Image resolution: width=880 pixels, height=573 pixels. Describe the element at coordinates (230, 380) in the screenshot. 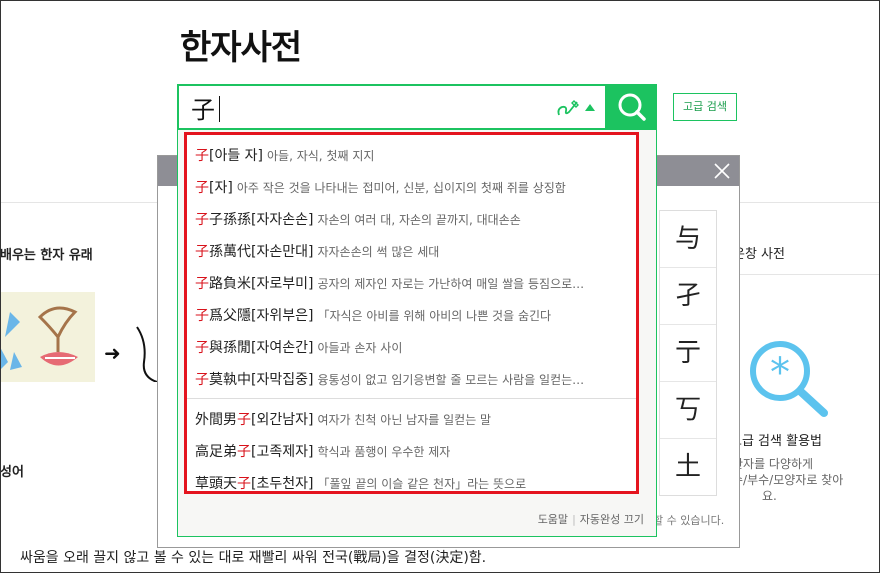

I see `item-suffix: 莫執中` at that location.